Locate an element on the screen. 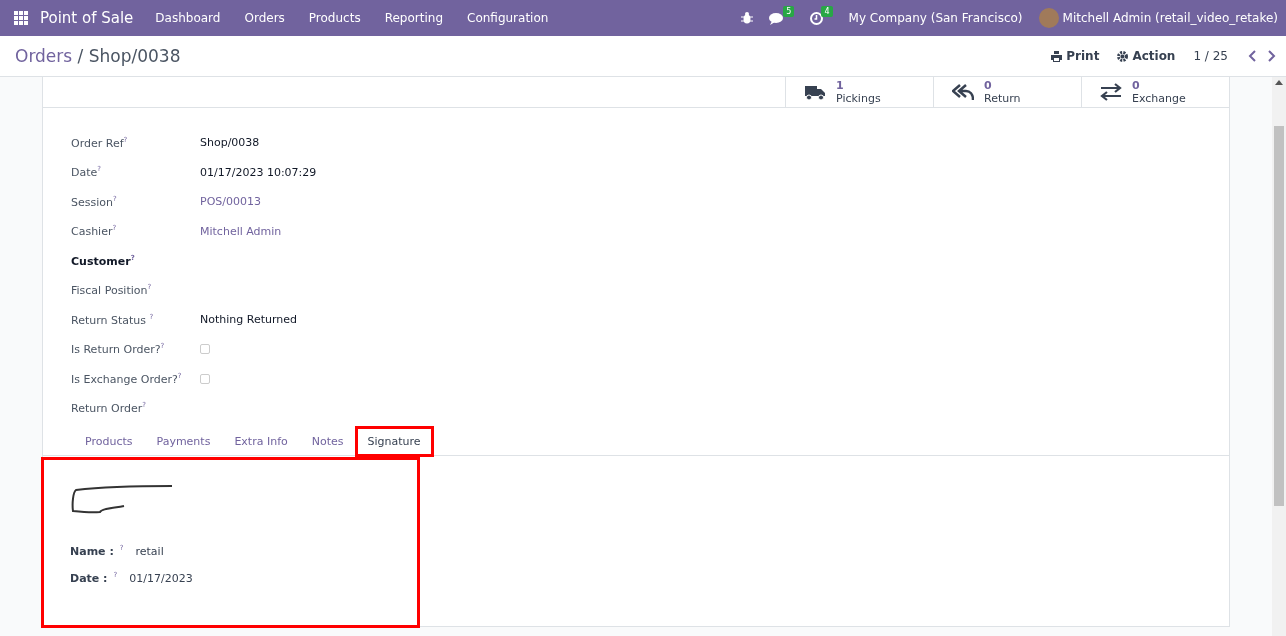  previous-icon is located at coordinates (1253, 56).